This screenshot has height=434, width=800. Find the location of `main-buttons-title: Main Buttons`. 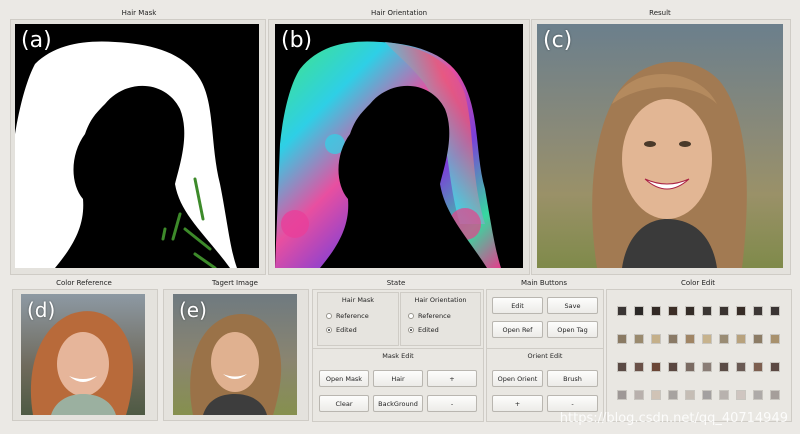

main-buttons-title: Main Buttons is located at coordinates (544, 283).